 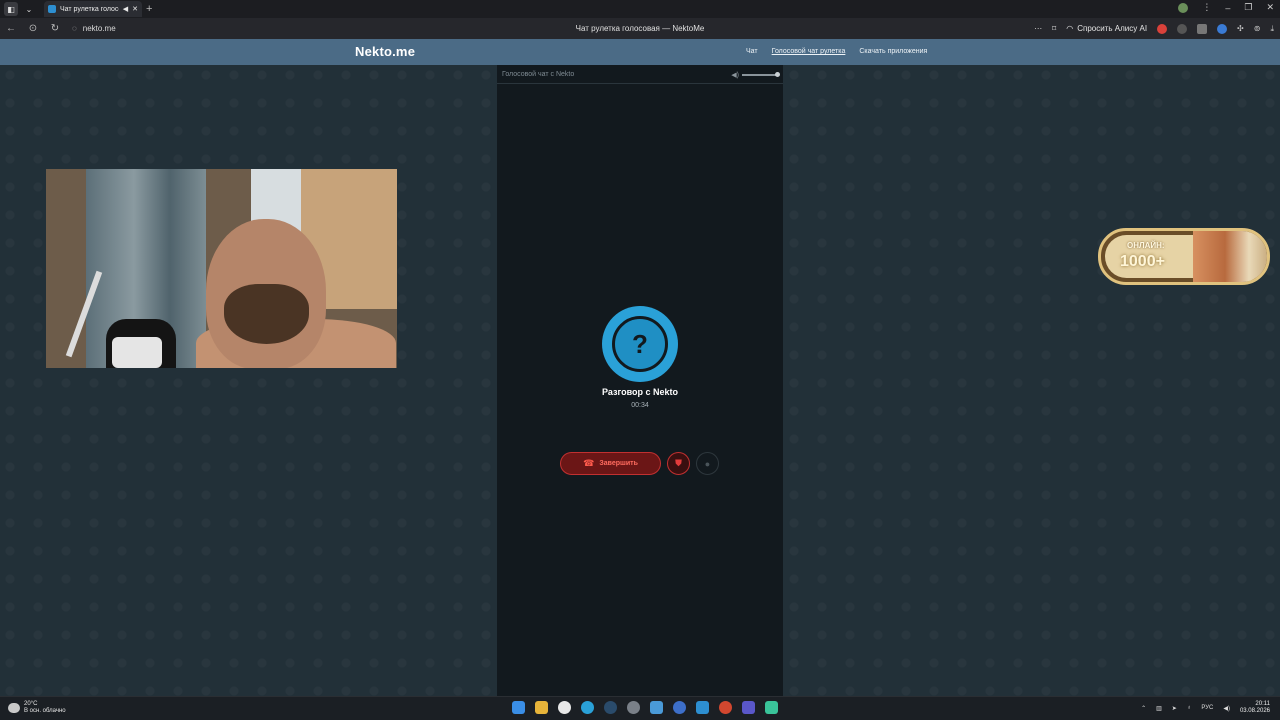 What do you see at coordinates (1038, 28) in the screenshot?
I see `more-icon: ⋯` at bounding box center [1038, 28].